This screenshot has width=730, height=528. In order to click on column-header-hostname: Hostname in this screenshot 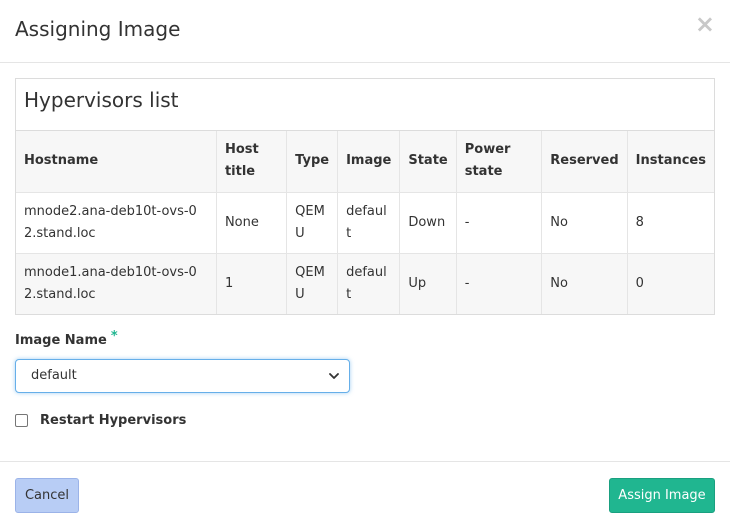, I will do `click(116, 162)`.